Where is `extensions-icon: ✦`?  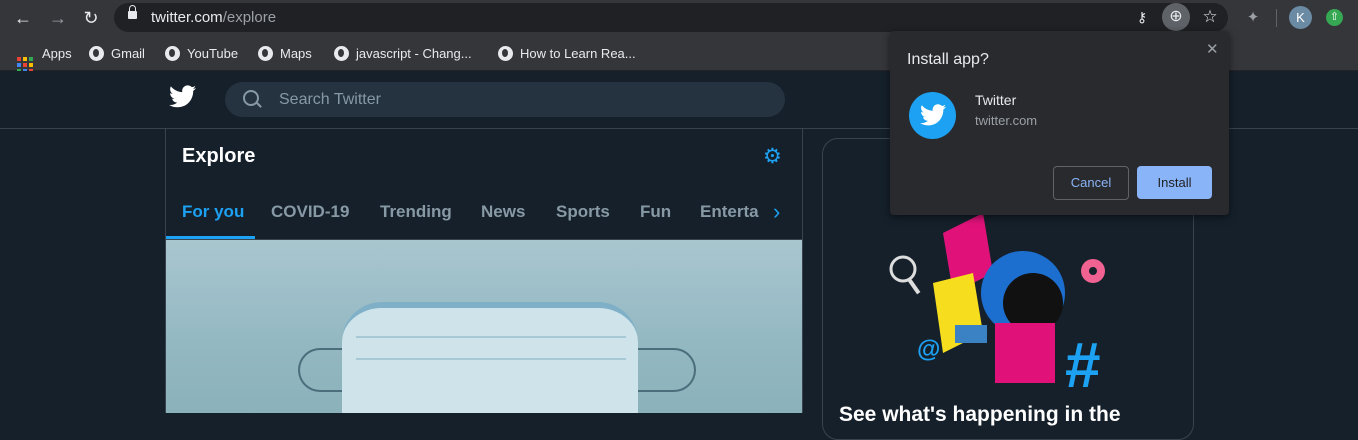 extensions-icon: ✦ is located at coordinates (1253, 18).